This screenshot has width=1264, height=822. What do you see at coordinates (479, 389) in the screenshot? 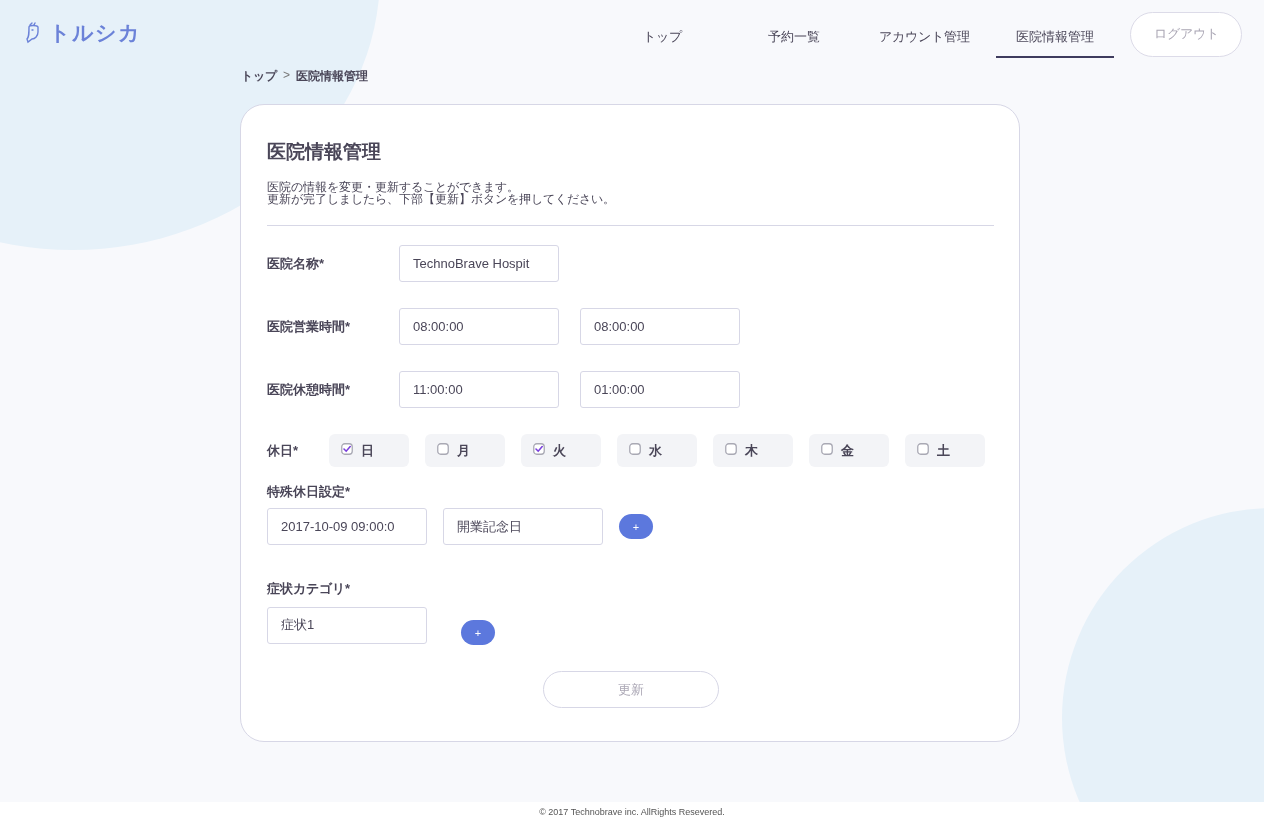
I see `time-field: 11:00:00` at bounding box center [479, 389].